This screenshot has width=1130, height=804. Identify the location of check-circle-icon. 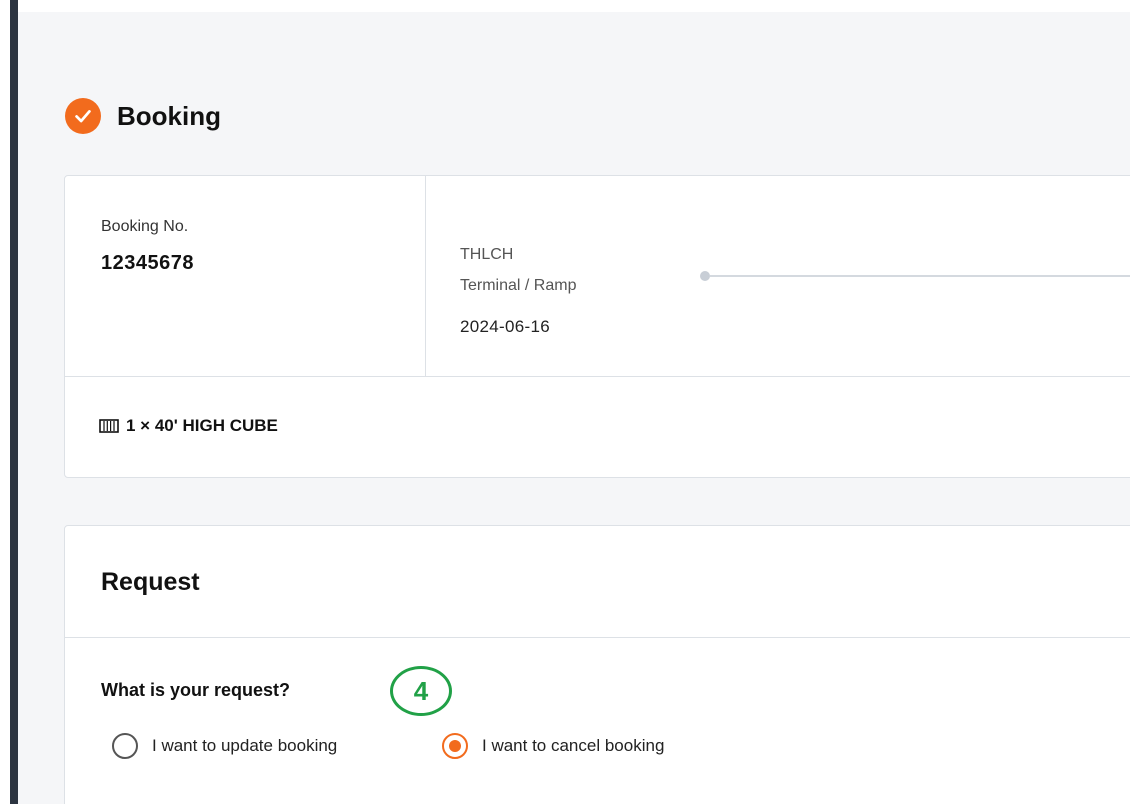
(83, 116).